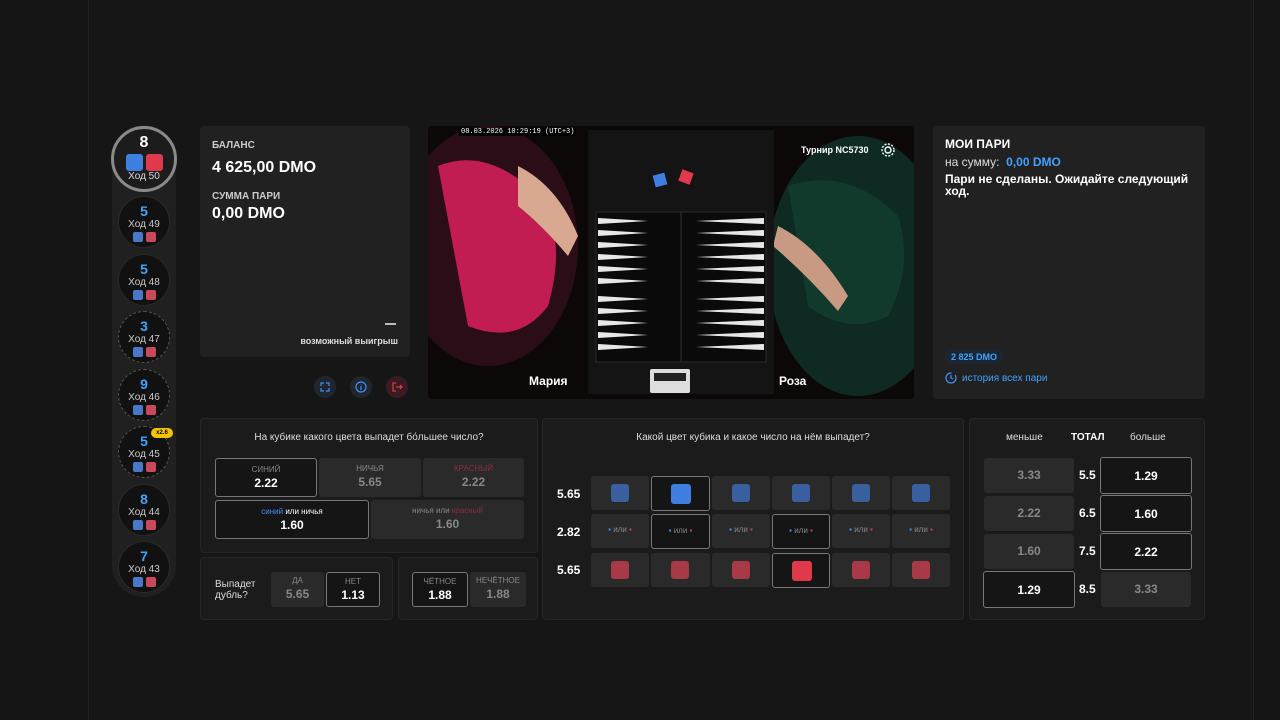 Image resolution: width=1280 pixels, height=720 pixels. What do you see at coordinates (297, 580) in the screenshot?
I see `double-yes-label: ДА` at bounding box center [297, 580].